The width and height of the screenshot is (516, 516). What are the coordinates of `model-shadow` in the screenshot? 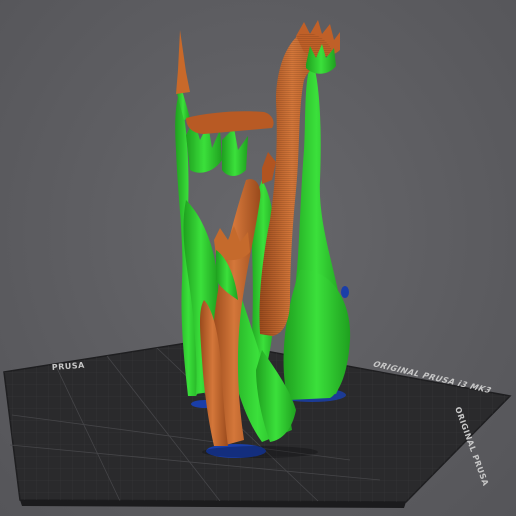 It's located at (260, 452).